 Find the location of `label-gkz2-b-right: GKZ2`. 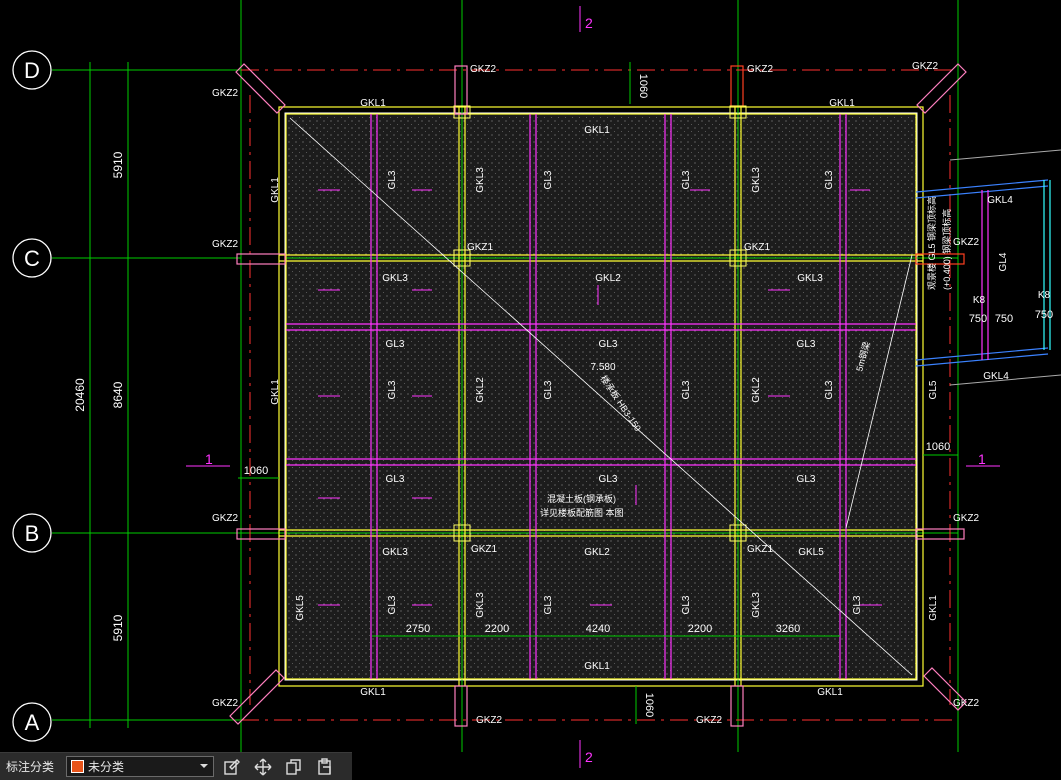

label-gkz2-b-right: GKZ2 is located at coordinates (966, 518).